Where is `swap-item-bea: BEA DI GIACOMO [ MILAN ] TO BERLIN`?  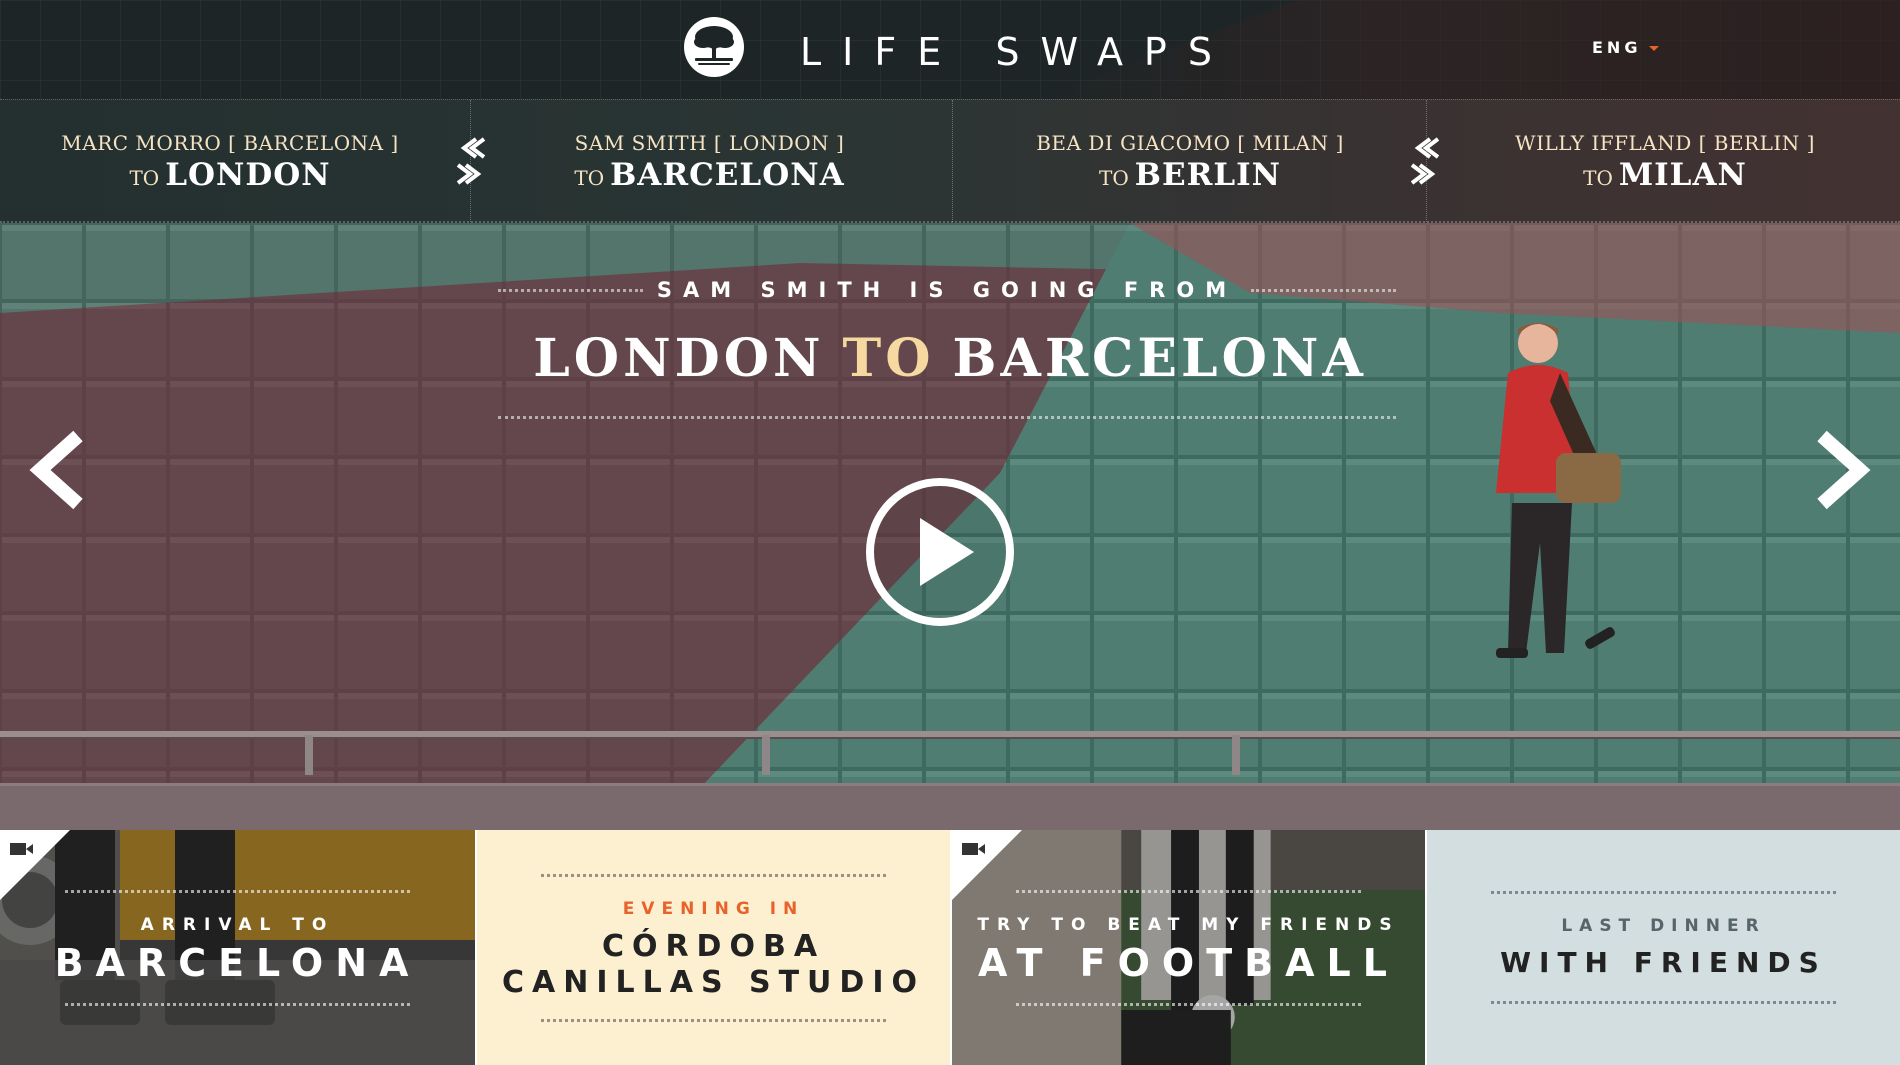 swap-item-bea: BEA DI GIACOMO [ MILAN ] TO BERLIN is located at coordinates (1190, 161).